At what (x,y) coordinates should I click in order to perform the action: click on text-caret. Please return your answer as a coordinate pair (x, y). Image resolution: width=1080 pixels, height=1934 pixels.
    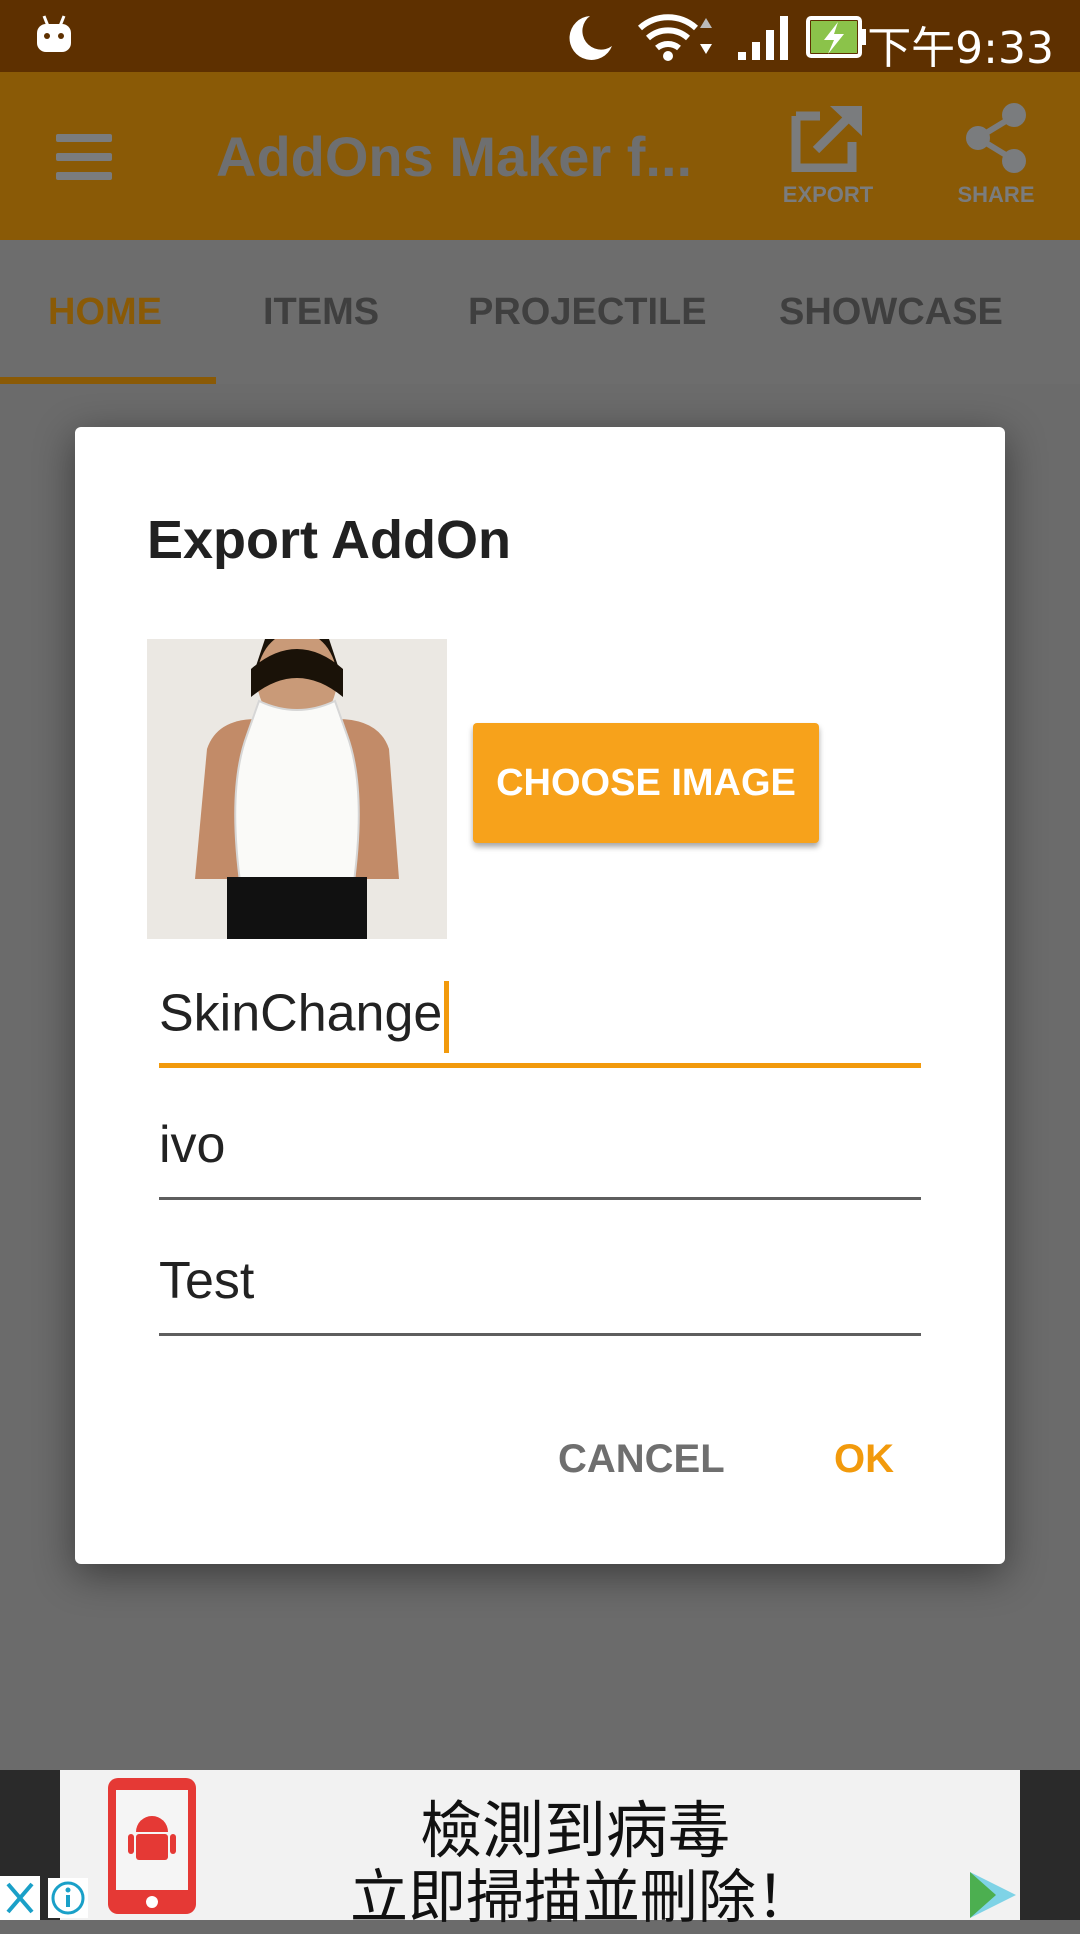
    Looking at the image, I should click on (447, 1017).